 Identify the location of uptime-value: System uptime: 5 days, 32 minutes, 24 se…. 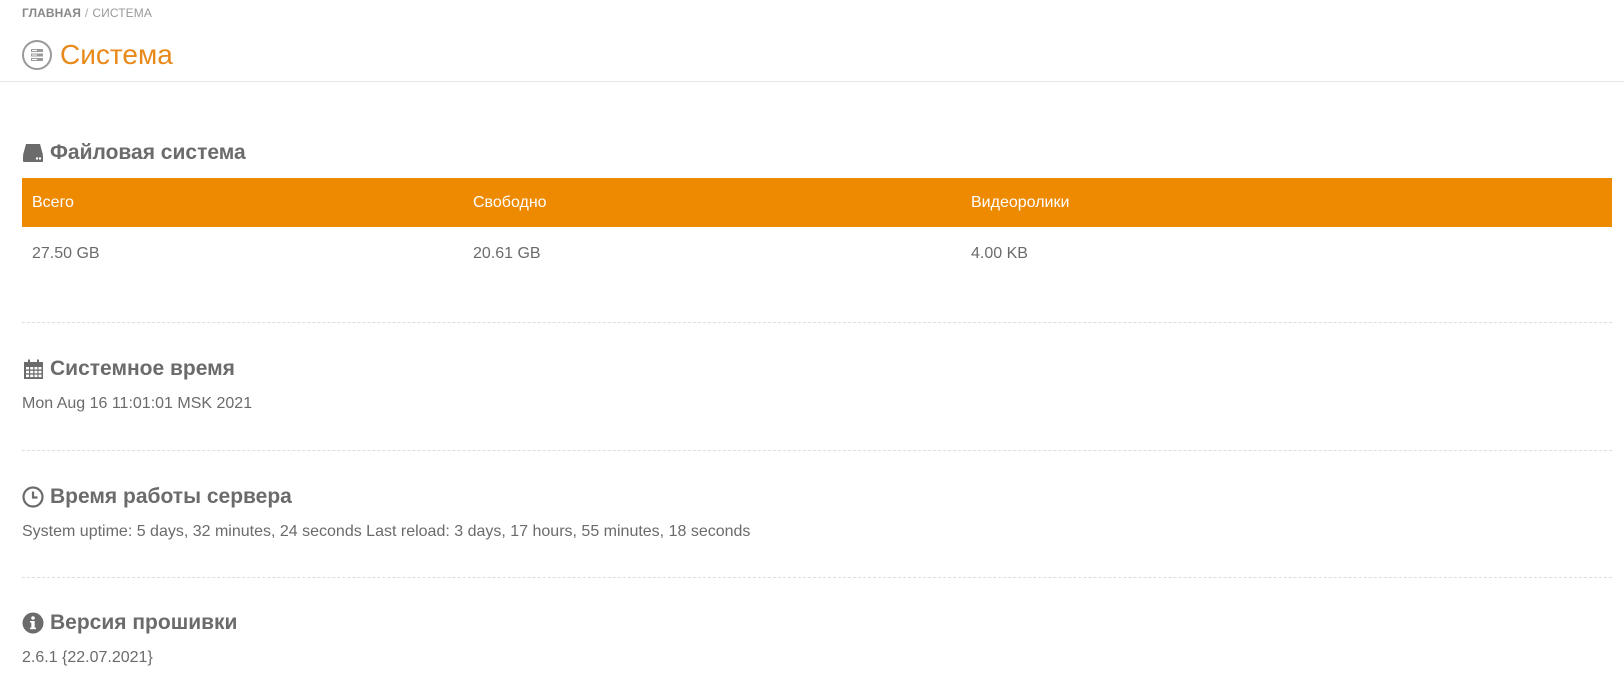
(386, 531).